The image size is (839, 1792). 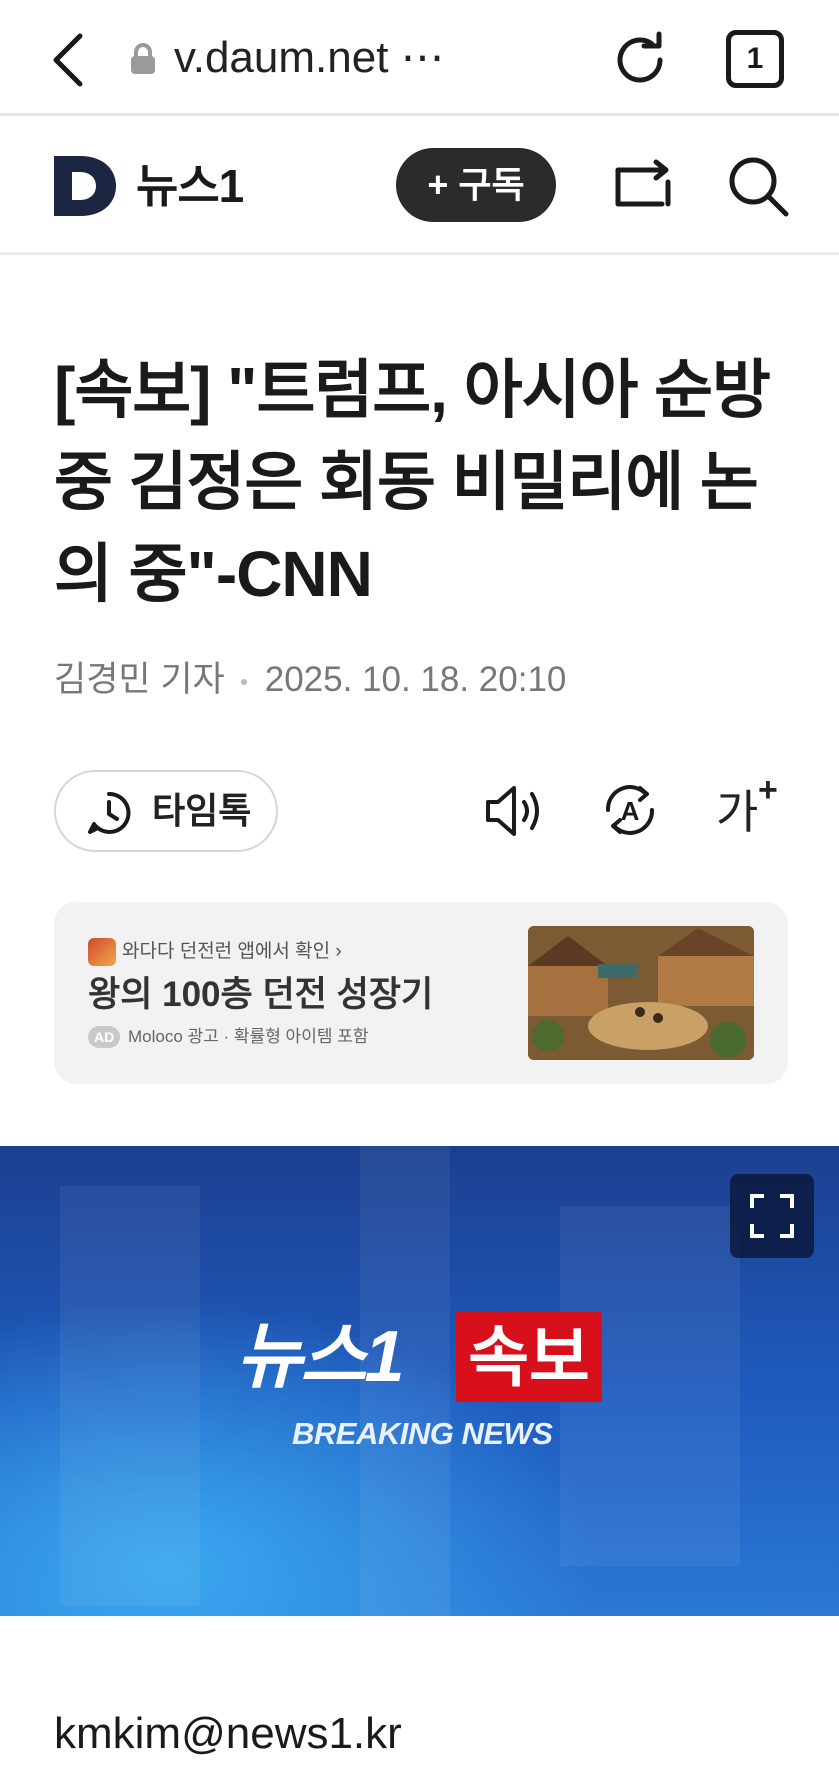 What do you see at coordinates (143, 58) in the screenshot?
I see `lock-icon` at bounding box center [143, 58].